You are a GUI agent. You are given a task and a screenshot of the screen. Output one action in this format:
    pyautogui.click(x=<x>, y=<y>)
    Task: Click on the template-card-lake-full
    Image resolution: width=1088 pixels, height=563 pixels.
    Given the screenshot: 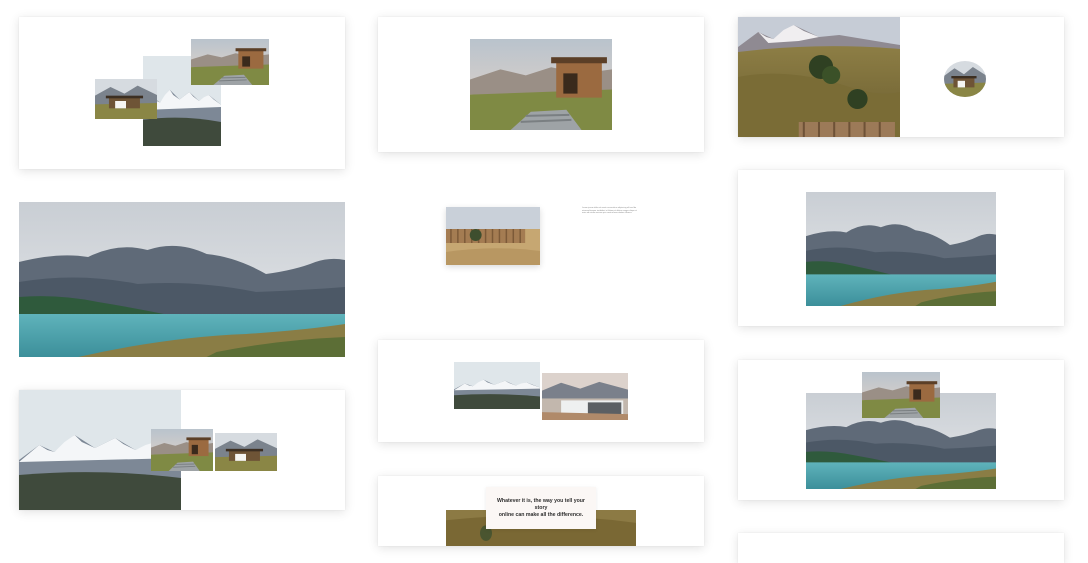 What is the action you would take?
    pyautogui.click(x=182, y=279)
    